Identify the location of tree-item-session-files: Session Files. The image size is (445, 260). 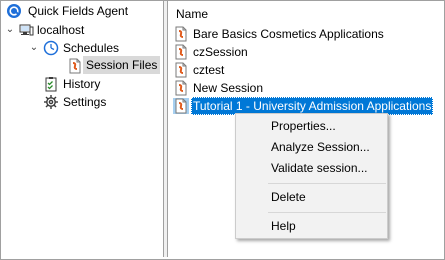
(83, 65).